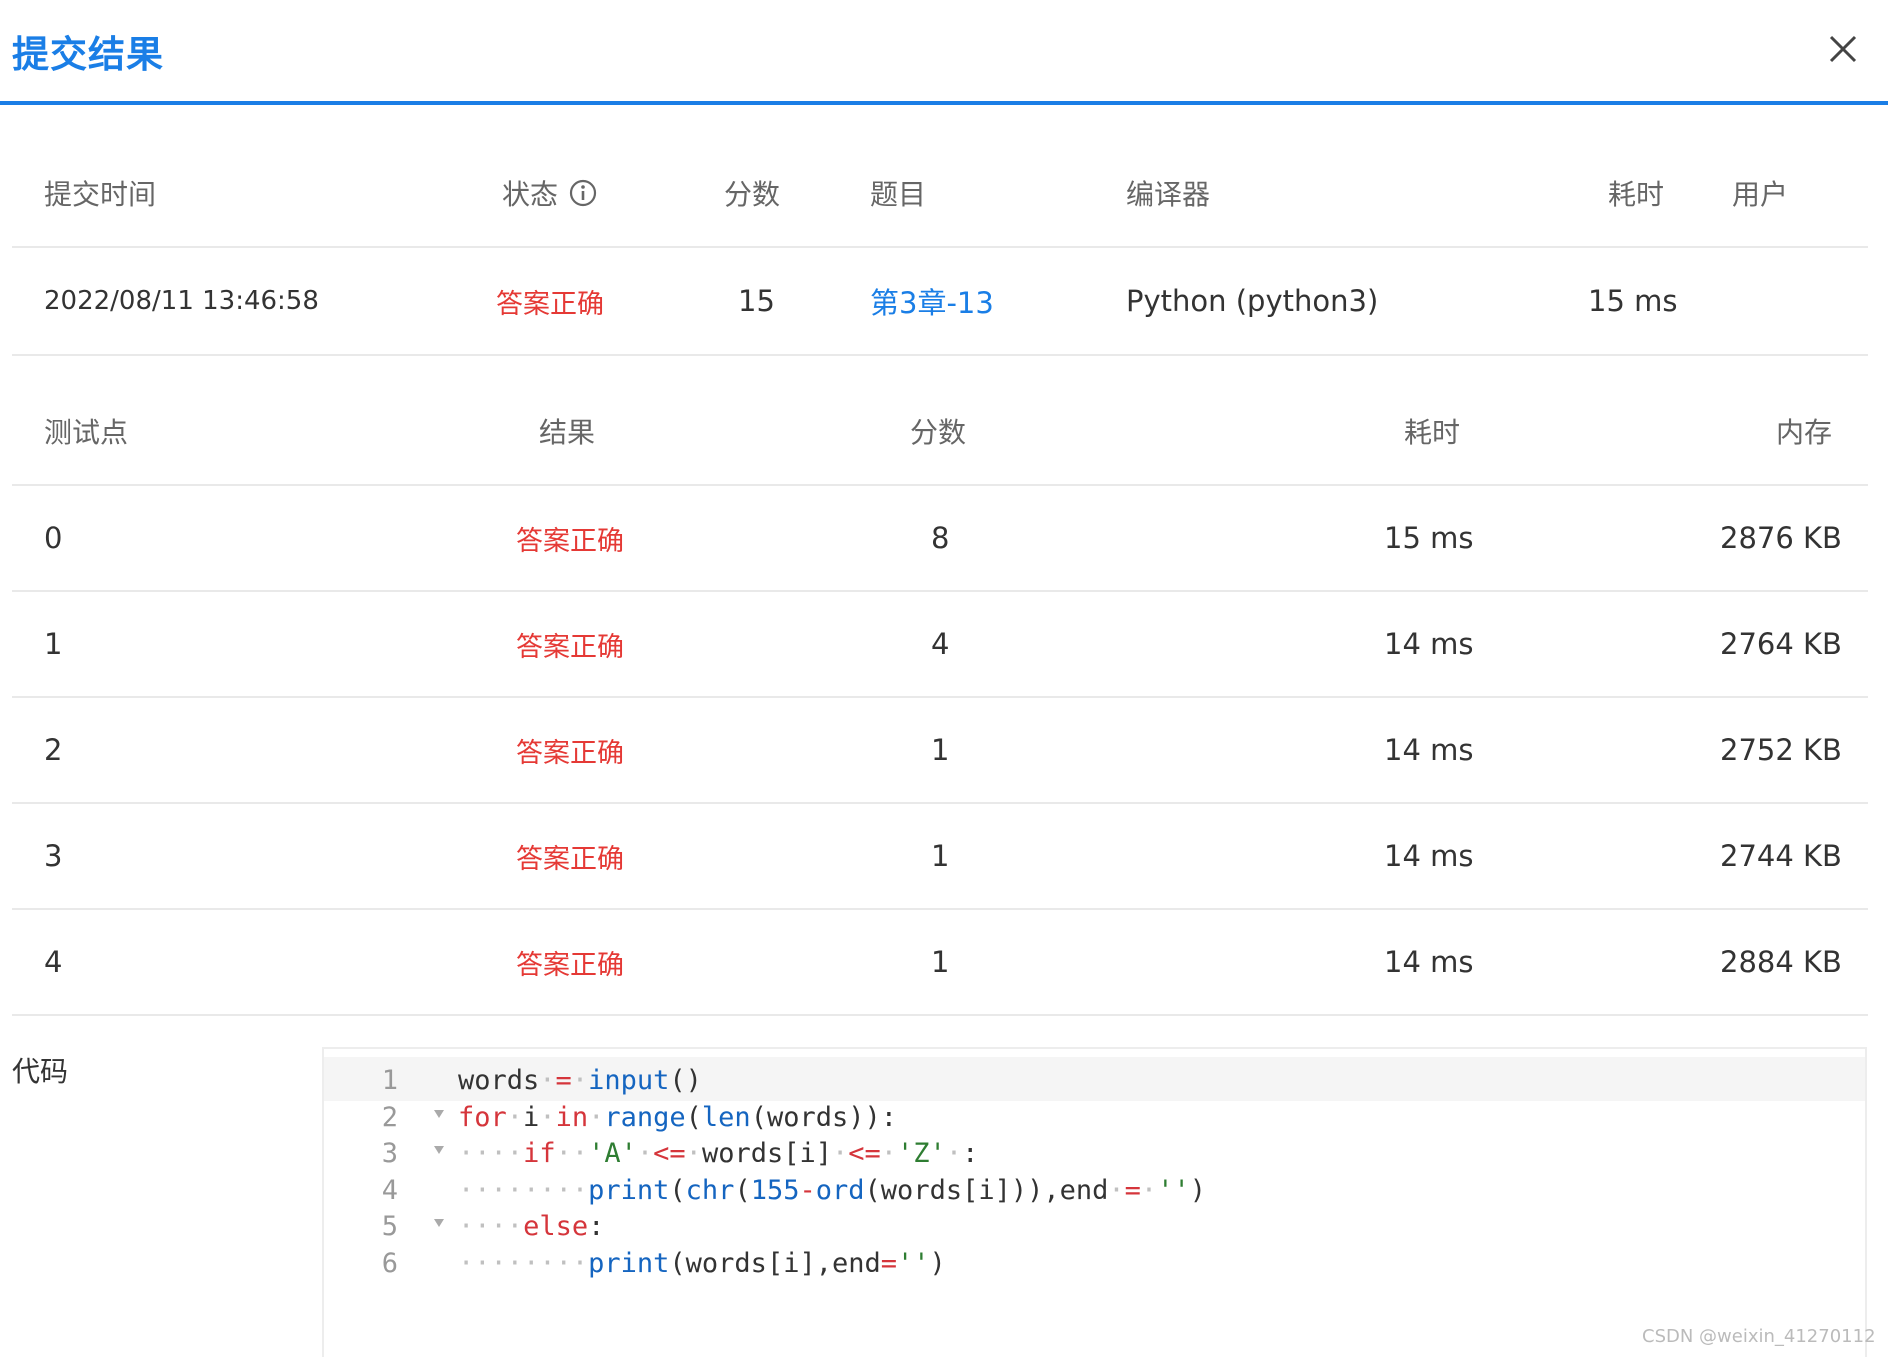 This screenshot has height=1357, width=1888. What do you see at coordinates (86, 432) in the screenshot?
I see `header-test-id: 测试点` at bounding box center [86, 432].